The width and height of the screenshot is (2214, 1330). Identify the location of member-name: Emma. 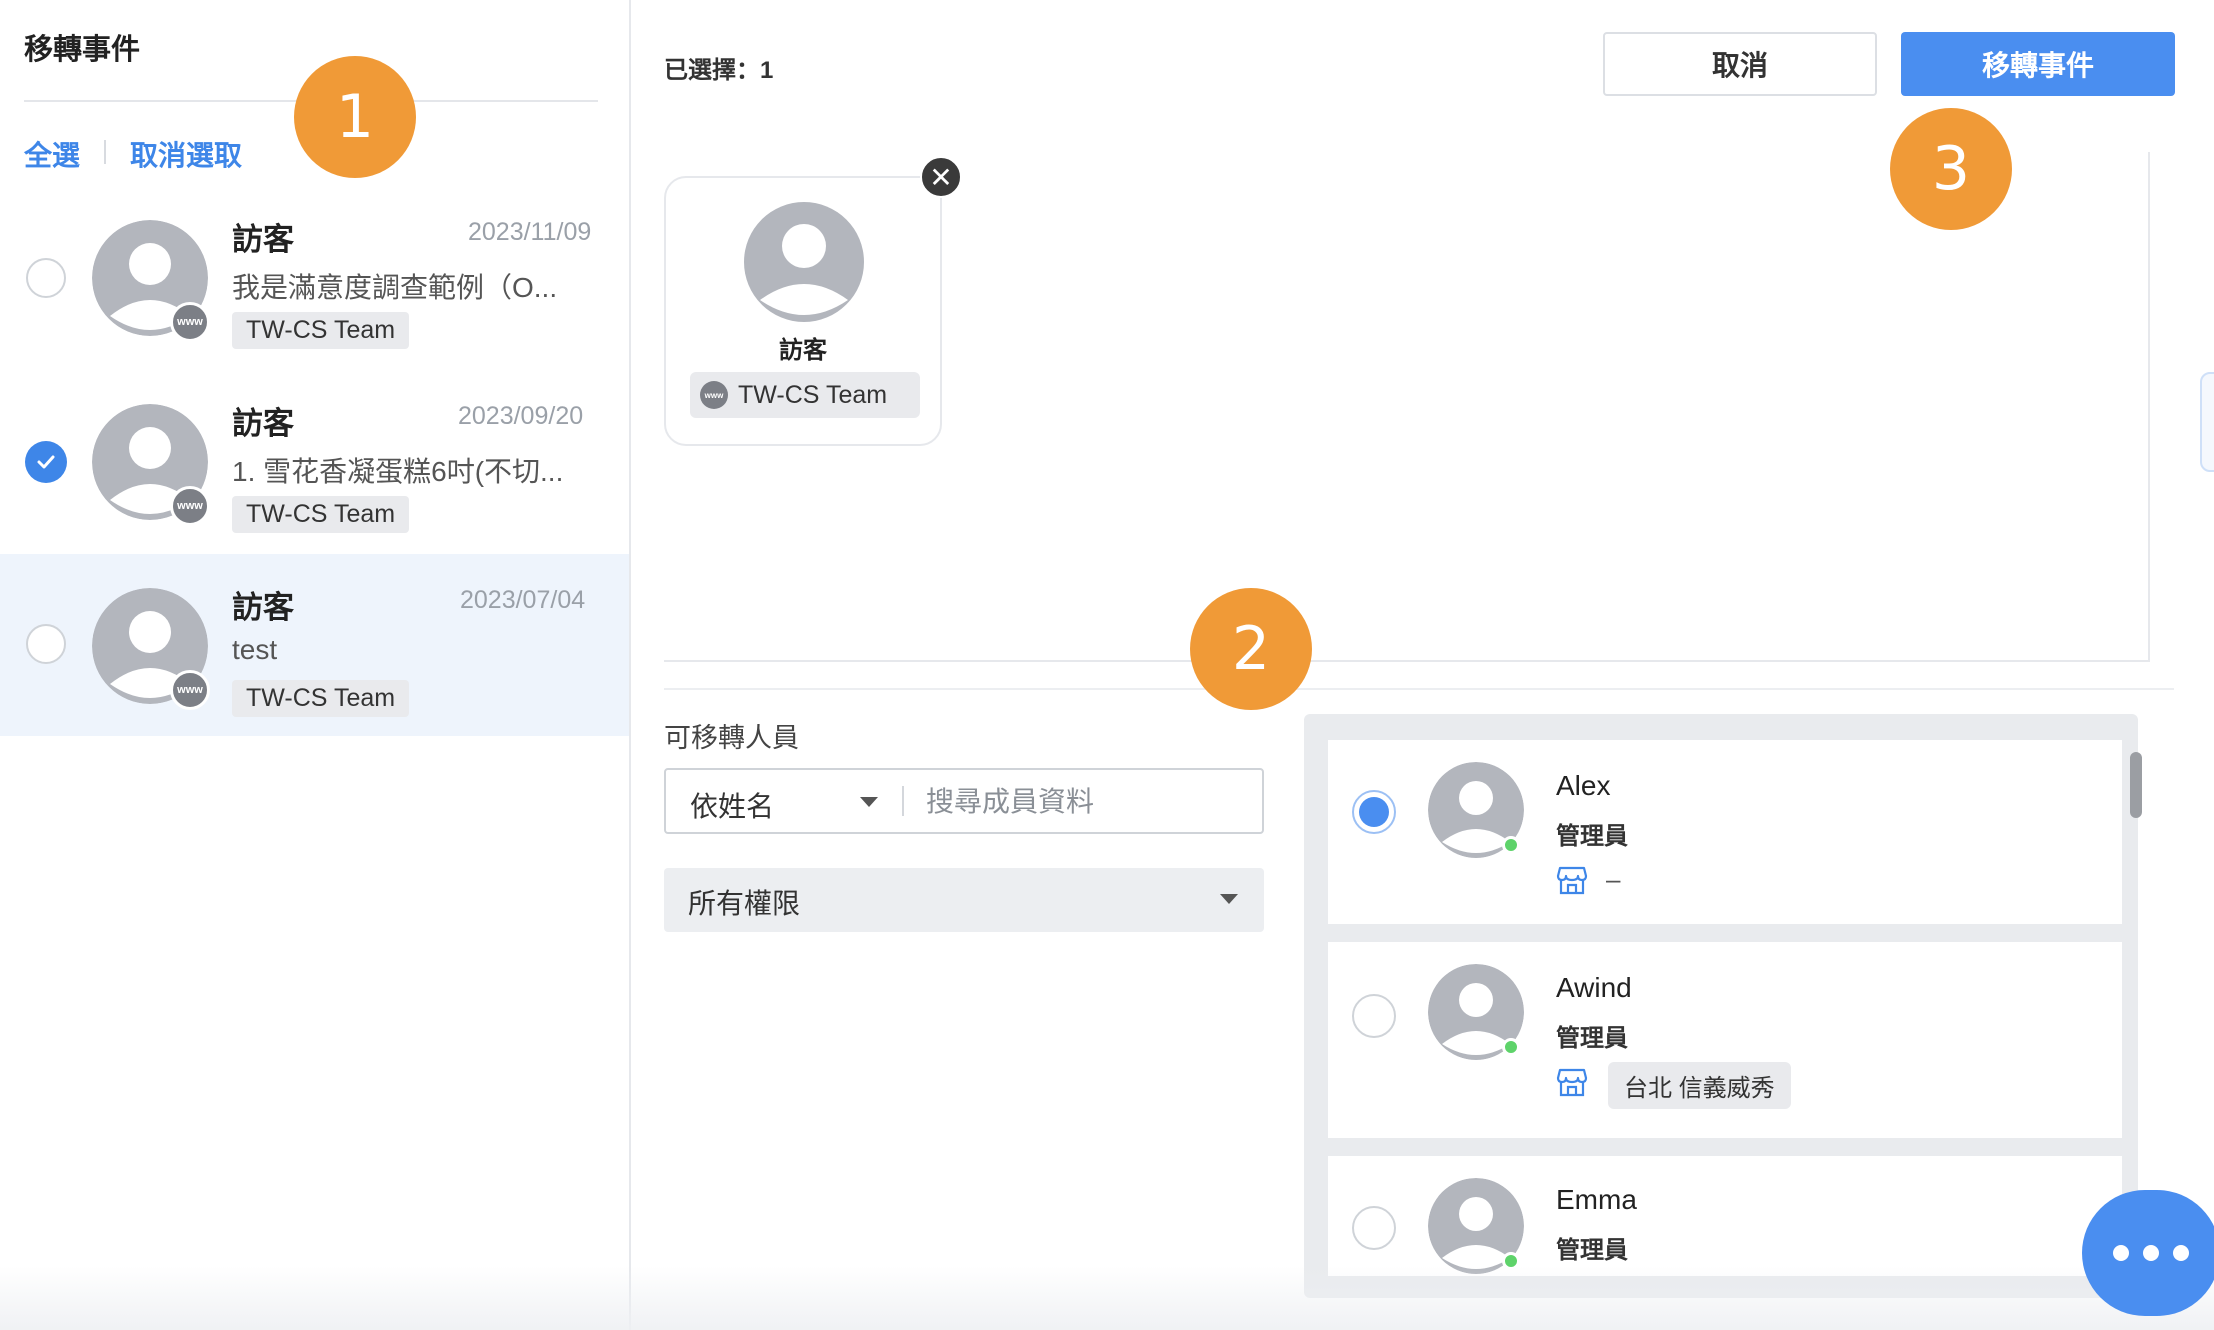
(1596, 1199).